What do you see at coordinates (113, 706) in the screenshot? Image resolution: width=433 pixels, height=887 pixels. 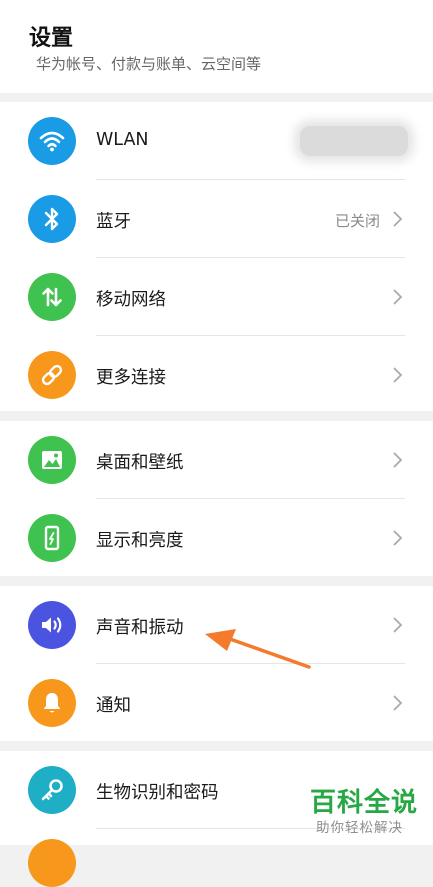 I see `settings-item-label: 通知` at bounding box center [113, 706].